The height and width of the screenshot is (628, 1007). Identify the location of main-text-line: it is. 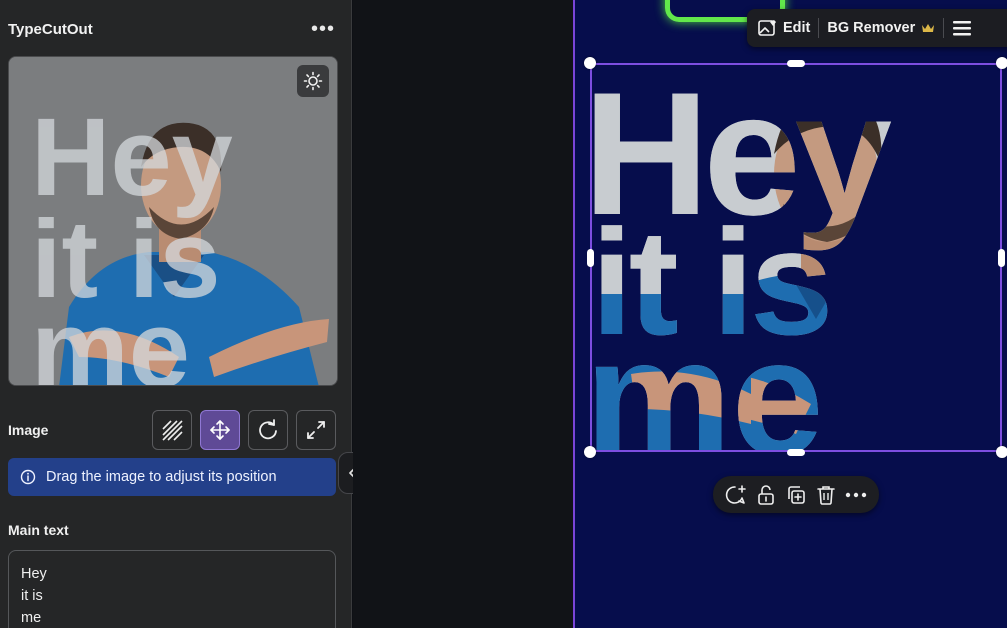
(32, 596).